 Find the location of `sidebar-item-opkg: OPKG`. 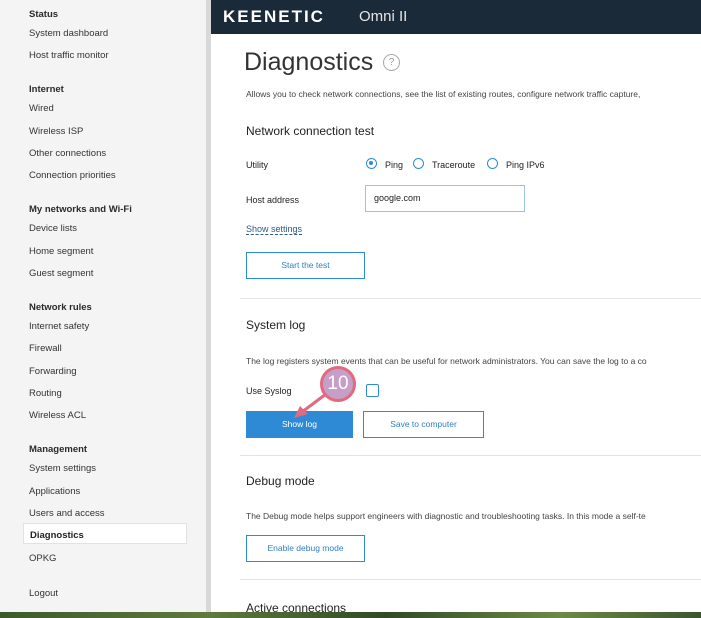

sidebar-item-opkg: OPKG is located at coordinates (42, 558).